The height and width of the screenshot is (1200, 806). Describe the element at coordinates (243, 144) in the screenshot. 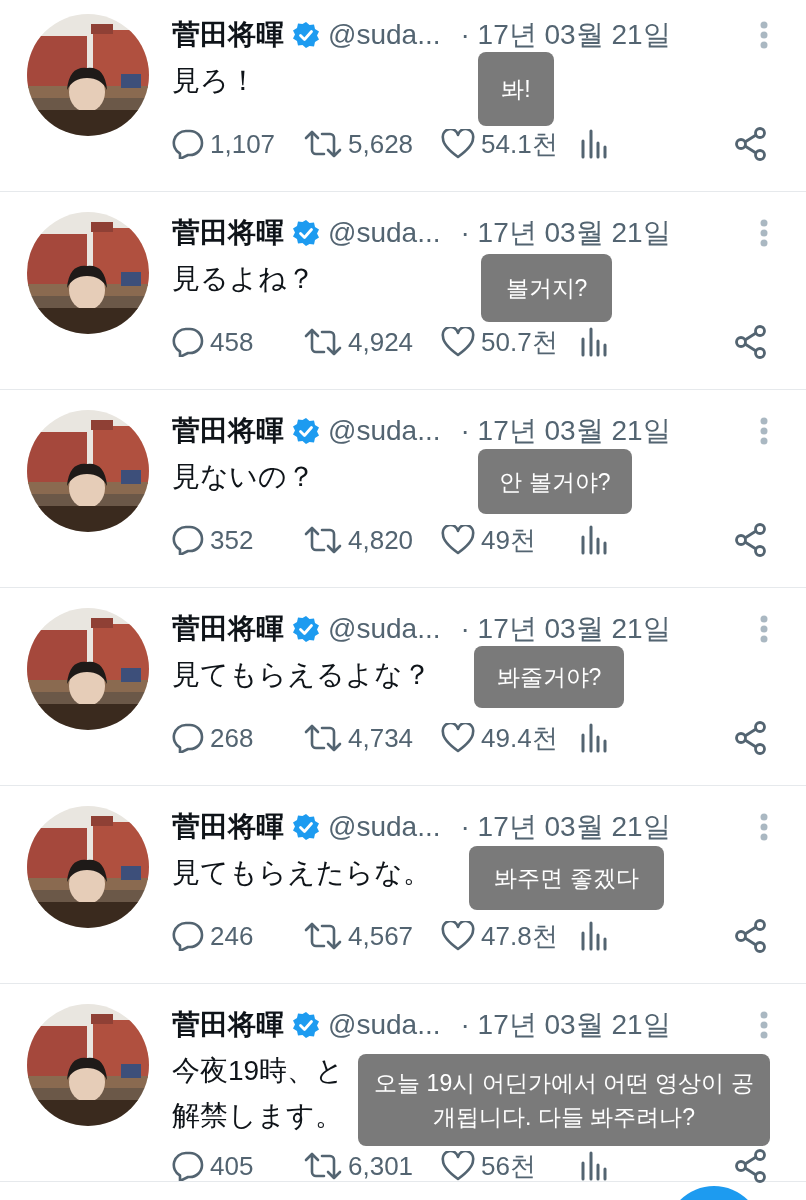

I see `reply-count: 1,107` at that location.